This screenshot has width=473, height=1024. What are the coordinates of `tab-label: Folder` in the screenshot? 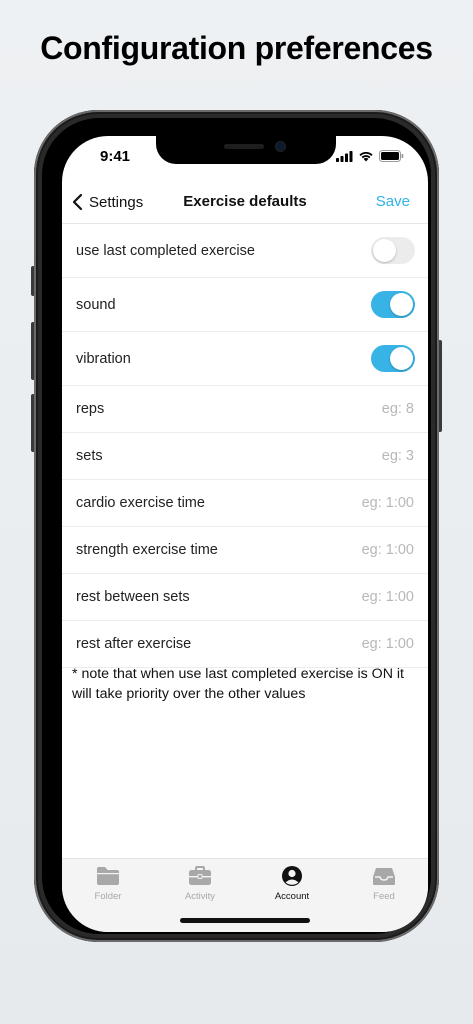 It's located at (108, 896).